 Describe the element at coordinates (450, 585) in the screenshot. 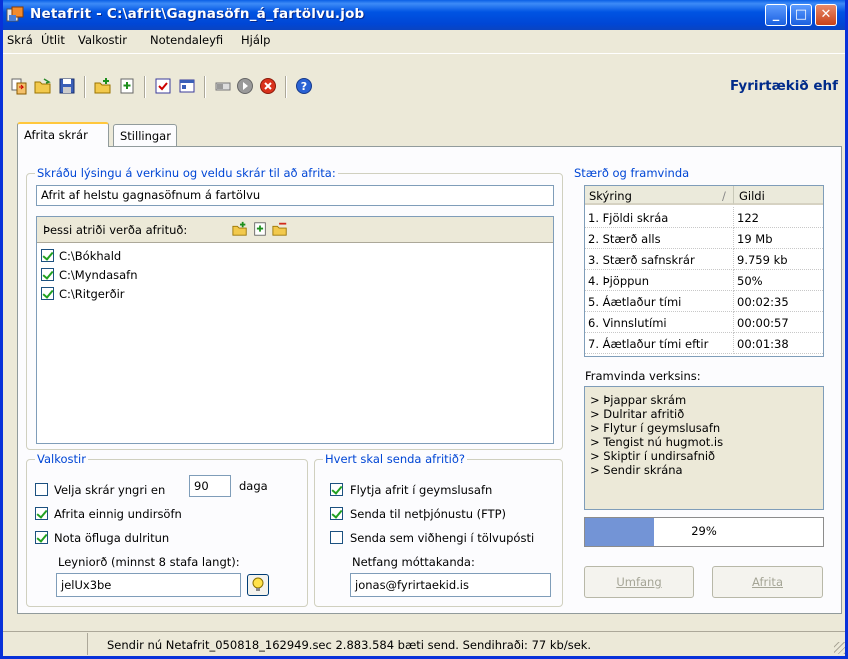

I see `recipient-email-input: jonas@fyrirtaekid.is` at that location.